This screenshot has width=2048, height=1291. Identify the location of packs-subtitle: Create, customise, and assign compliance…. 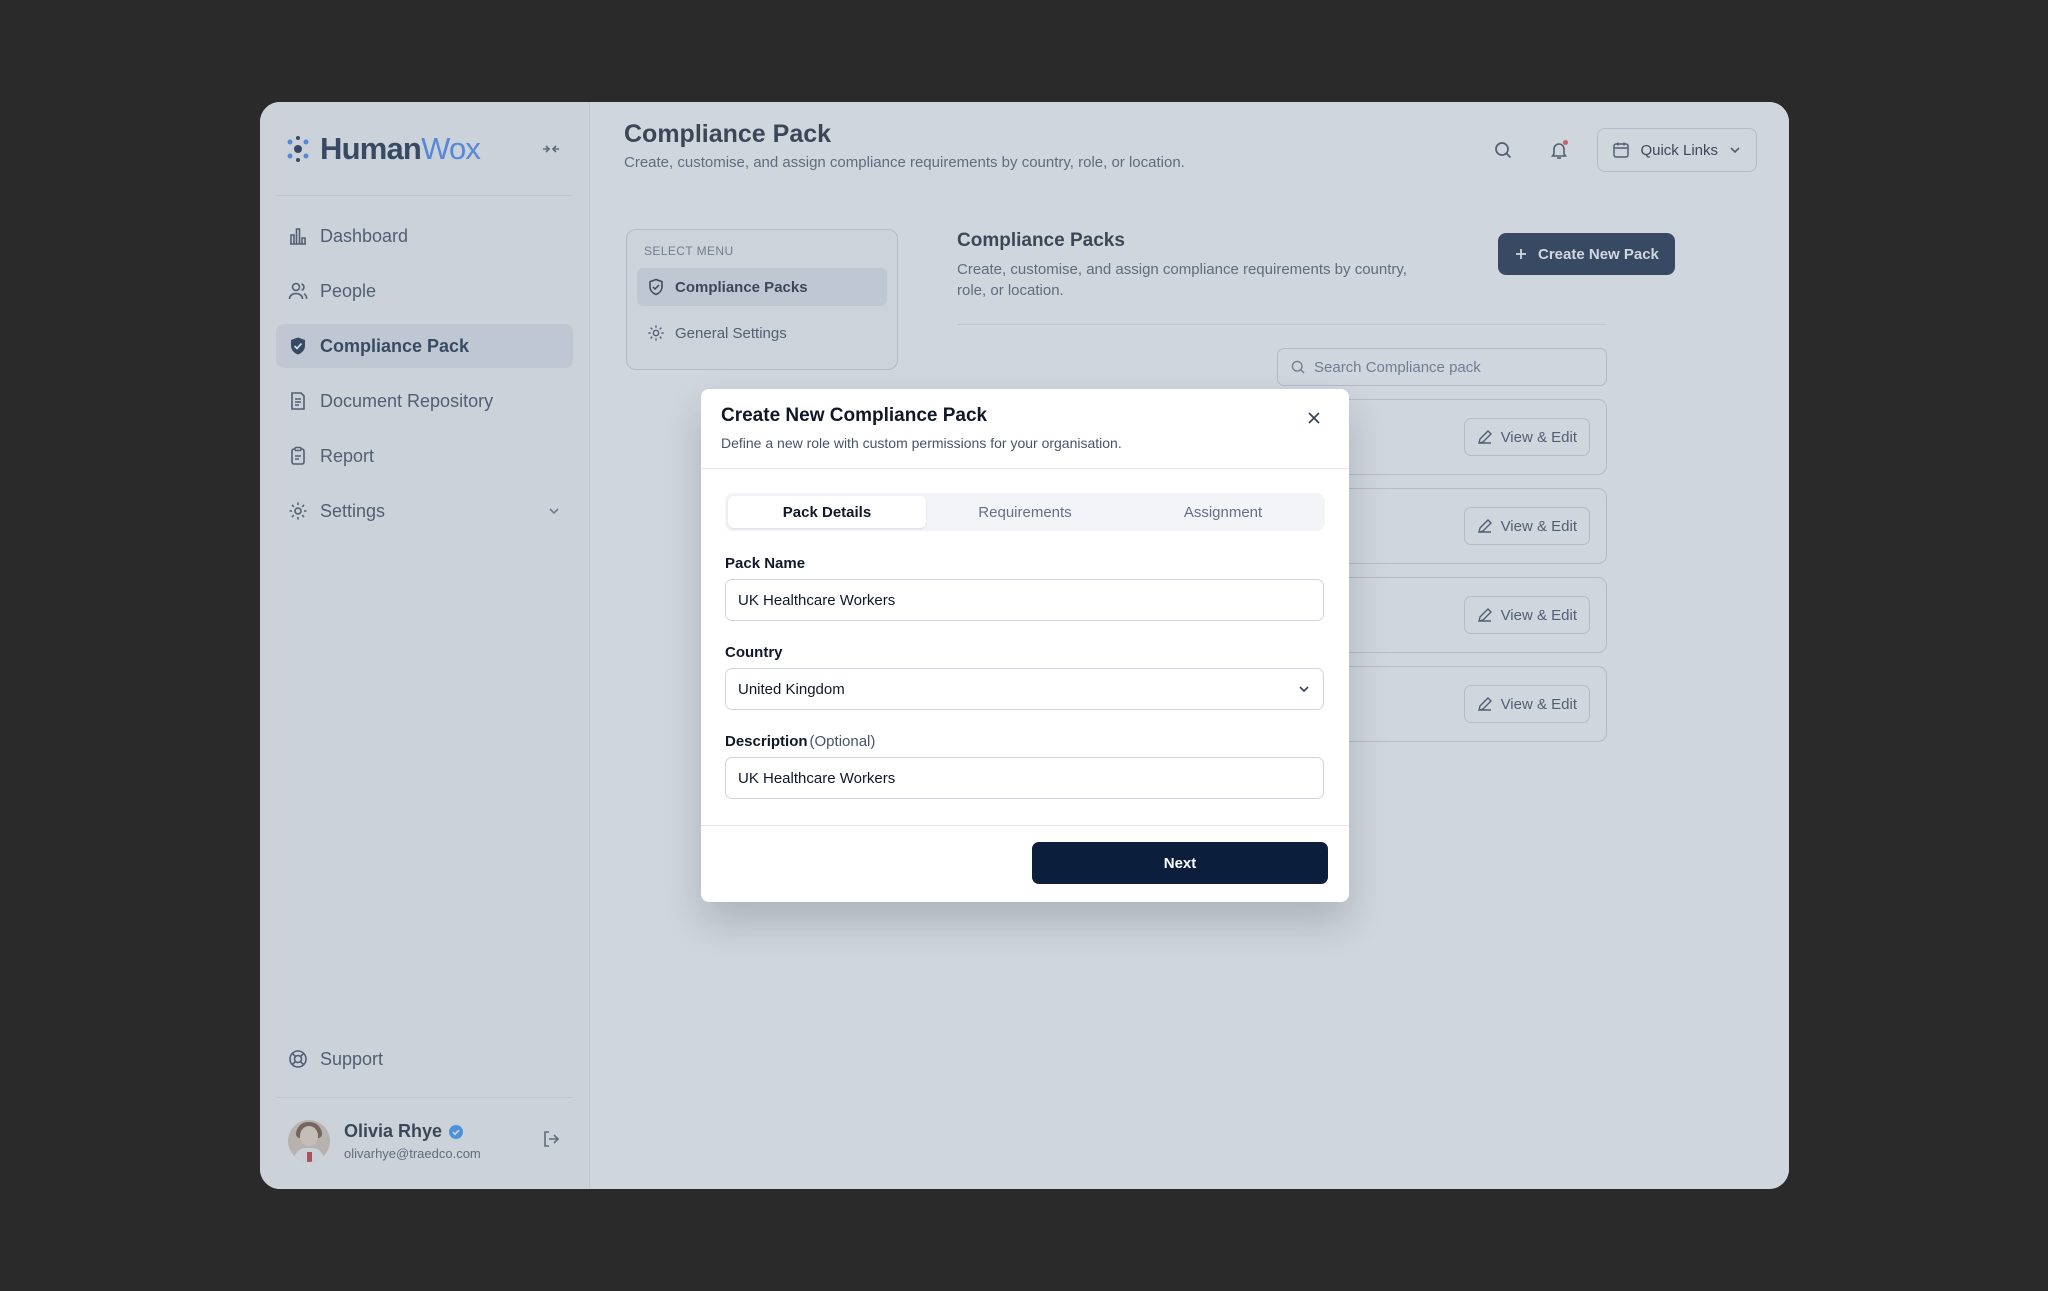
(1182, 280).